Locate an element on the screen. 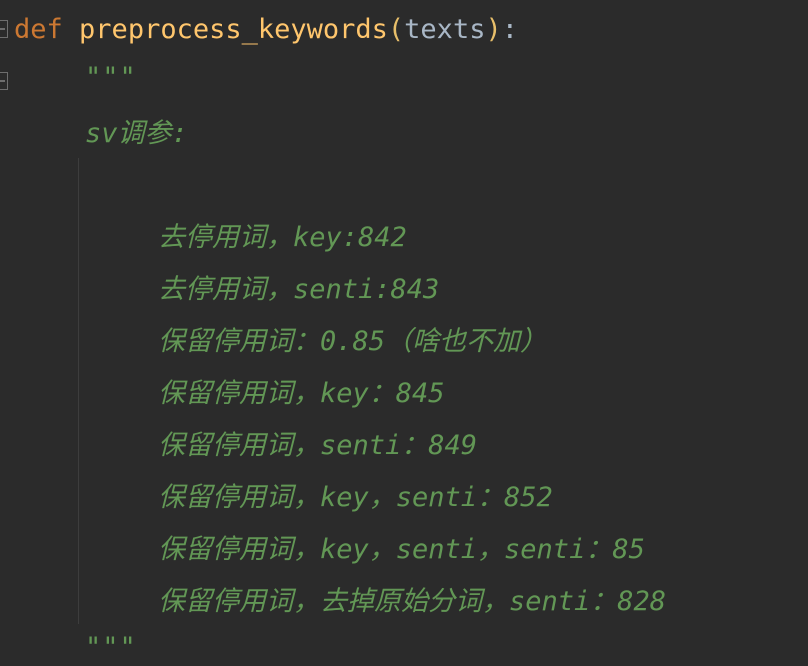 The height and width of the screenshot is (666, 808). doc-text: 保留停用词，key：845 is located at coordinates (301, 393).